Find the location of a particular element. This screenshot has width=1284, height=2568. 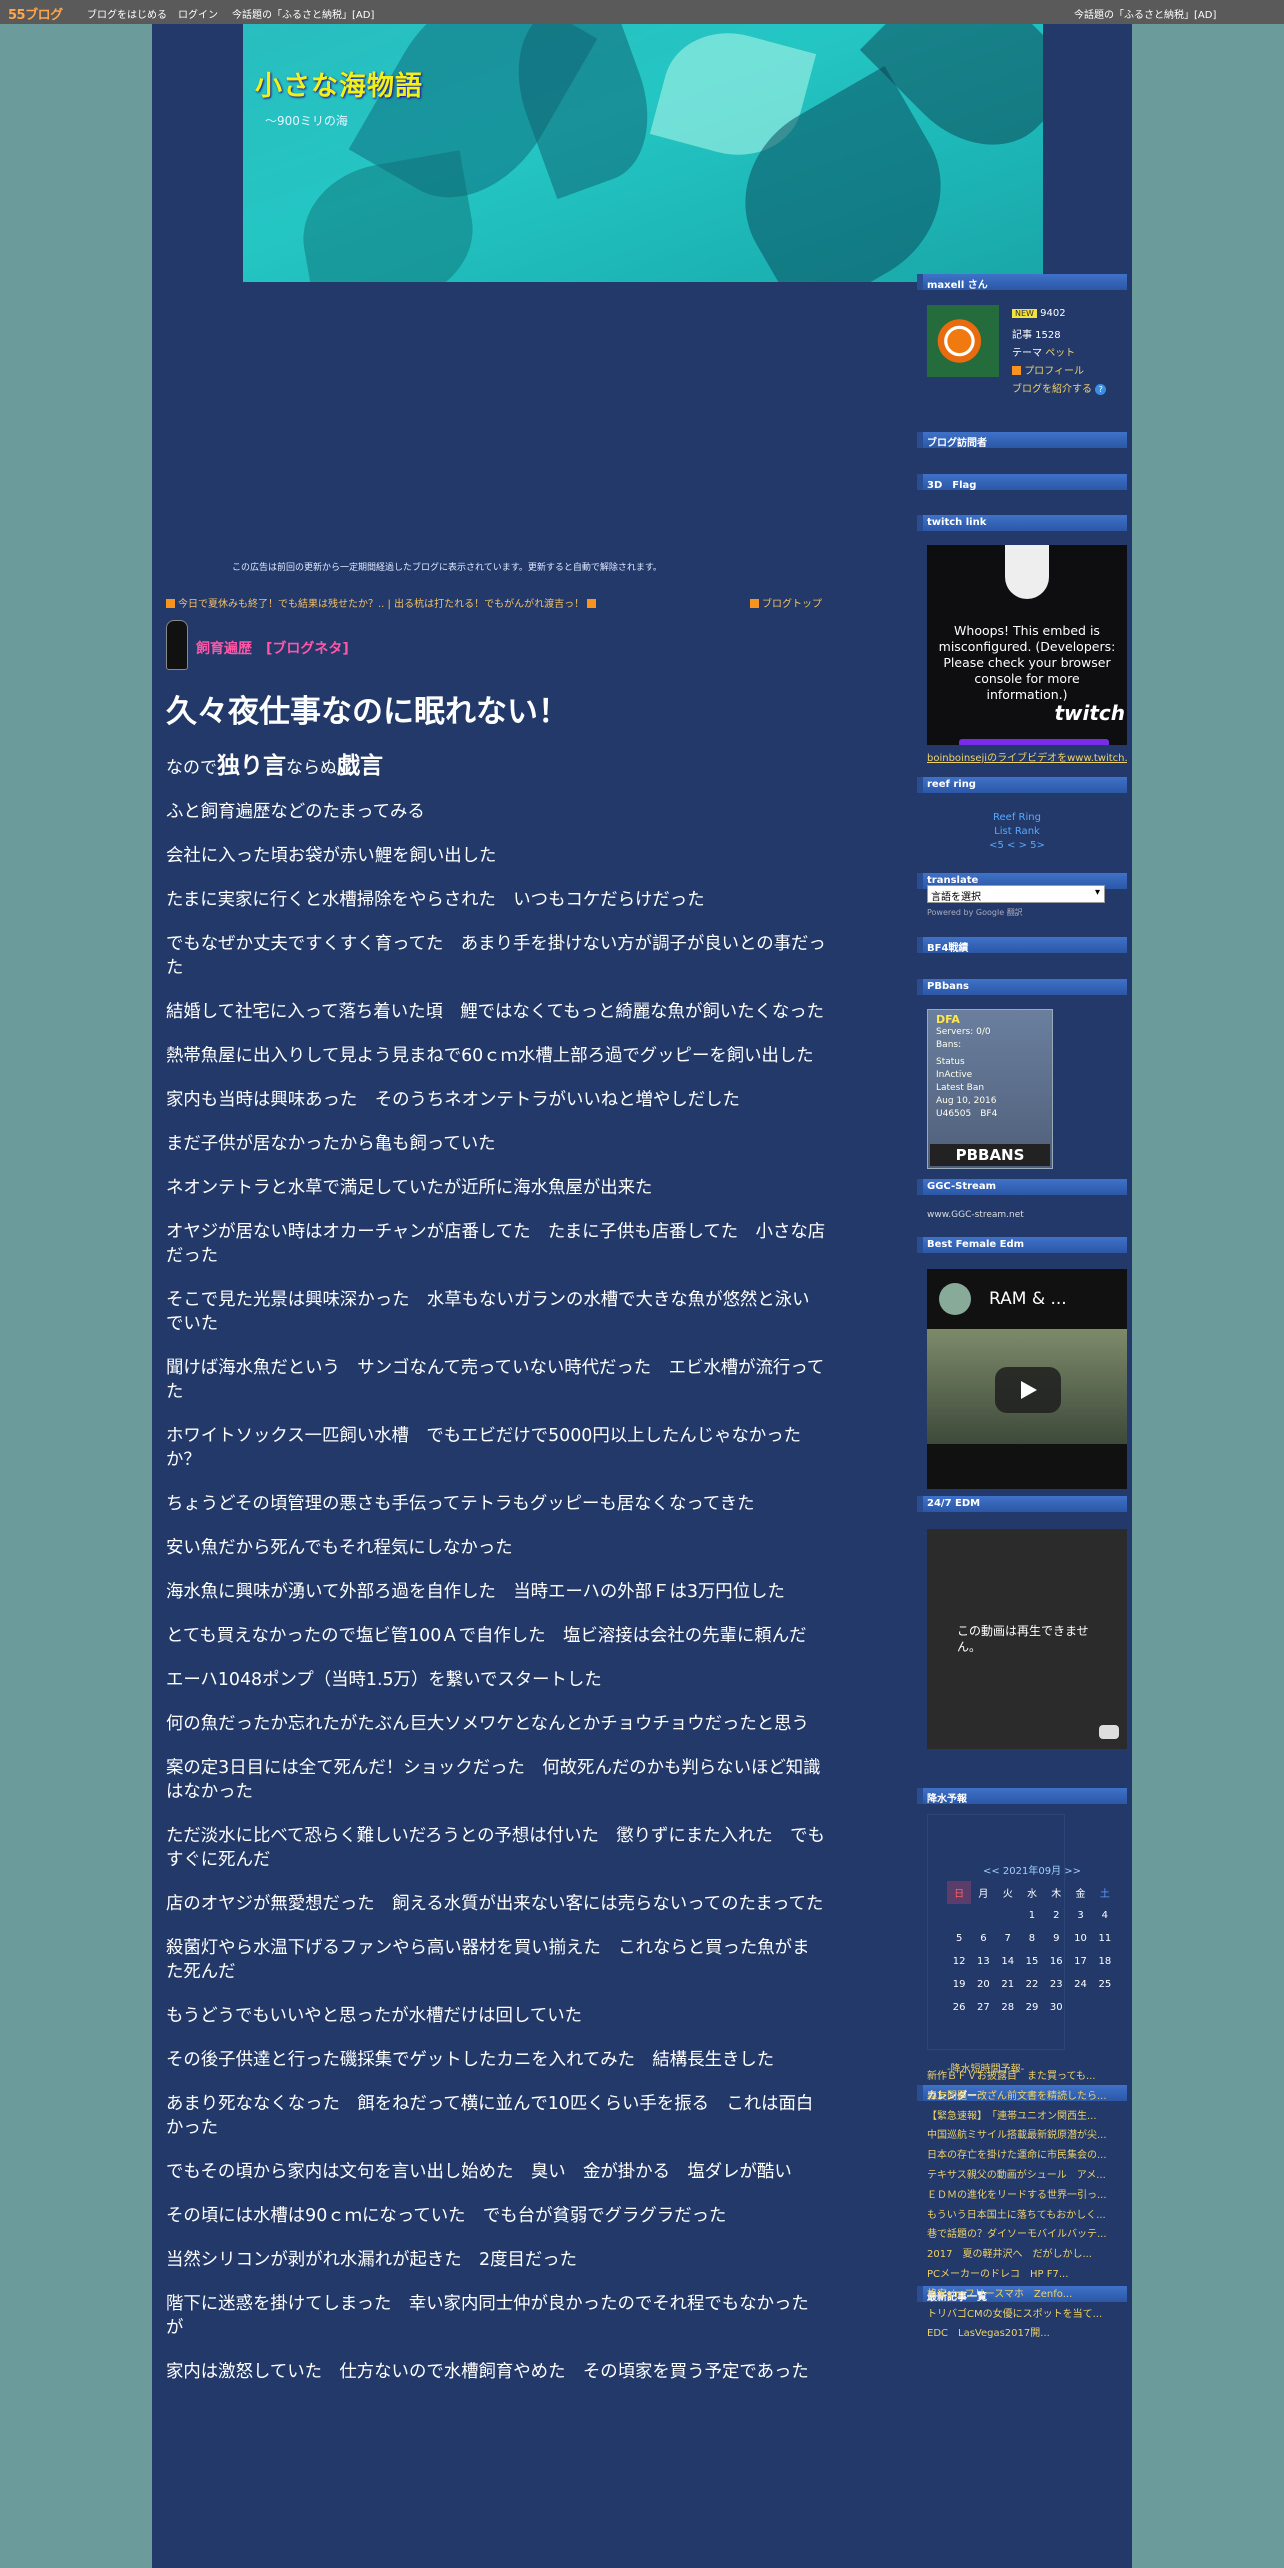

post-paragraph: ホワイトソックス一匹飼い水槽 でもエビだけで5000円以上したんじゃなかったか？ is located at coordinates (484, 1448).